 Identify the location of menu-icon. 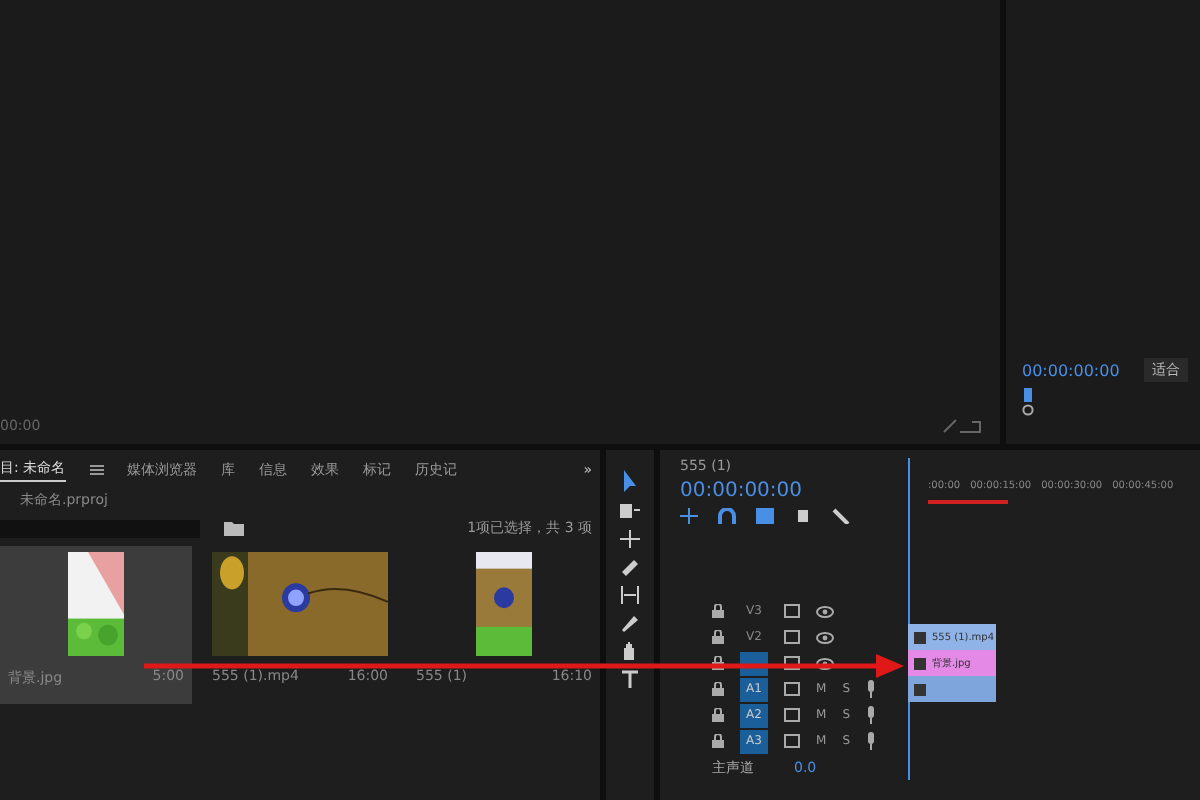
(96, 470).